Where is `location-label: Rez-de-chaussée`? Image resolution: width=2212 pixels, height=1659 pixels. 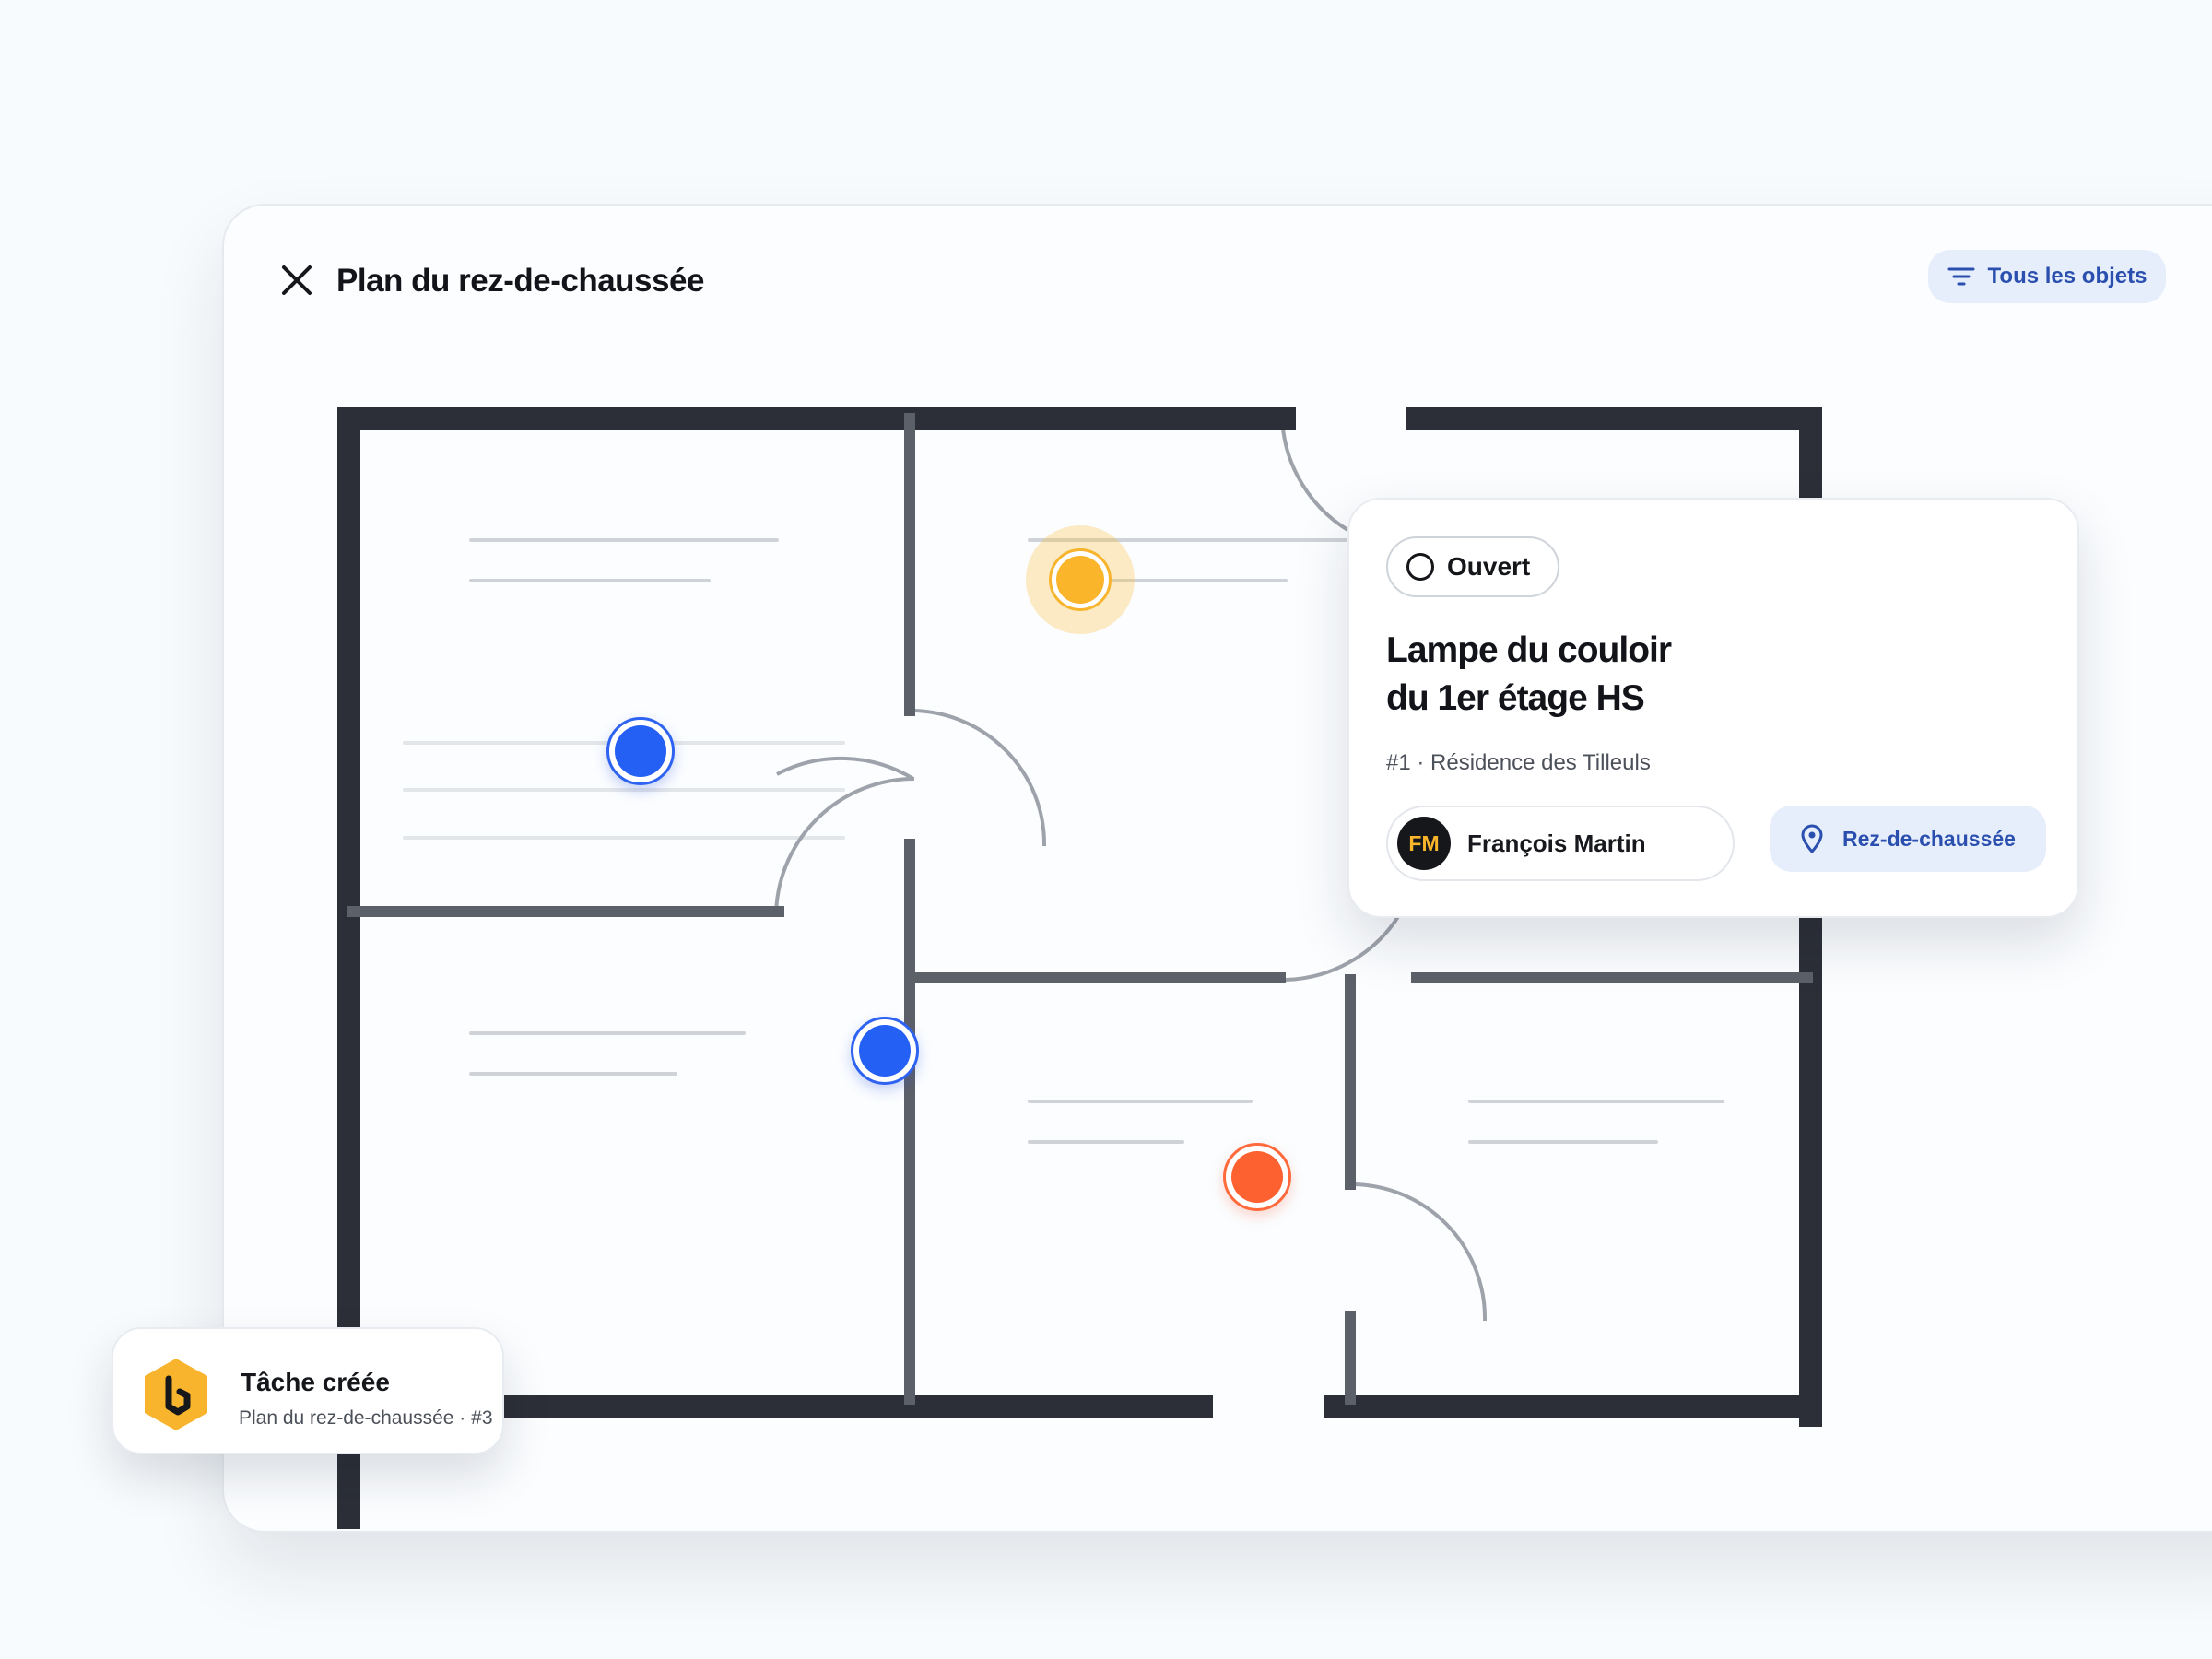 location-label: Rez-de-chaussée is located at coordinates (1929, 838).